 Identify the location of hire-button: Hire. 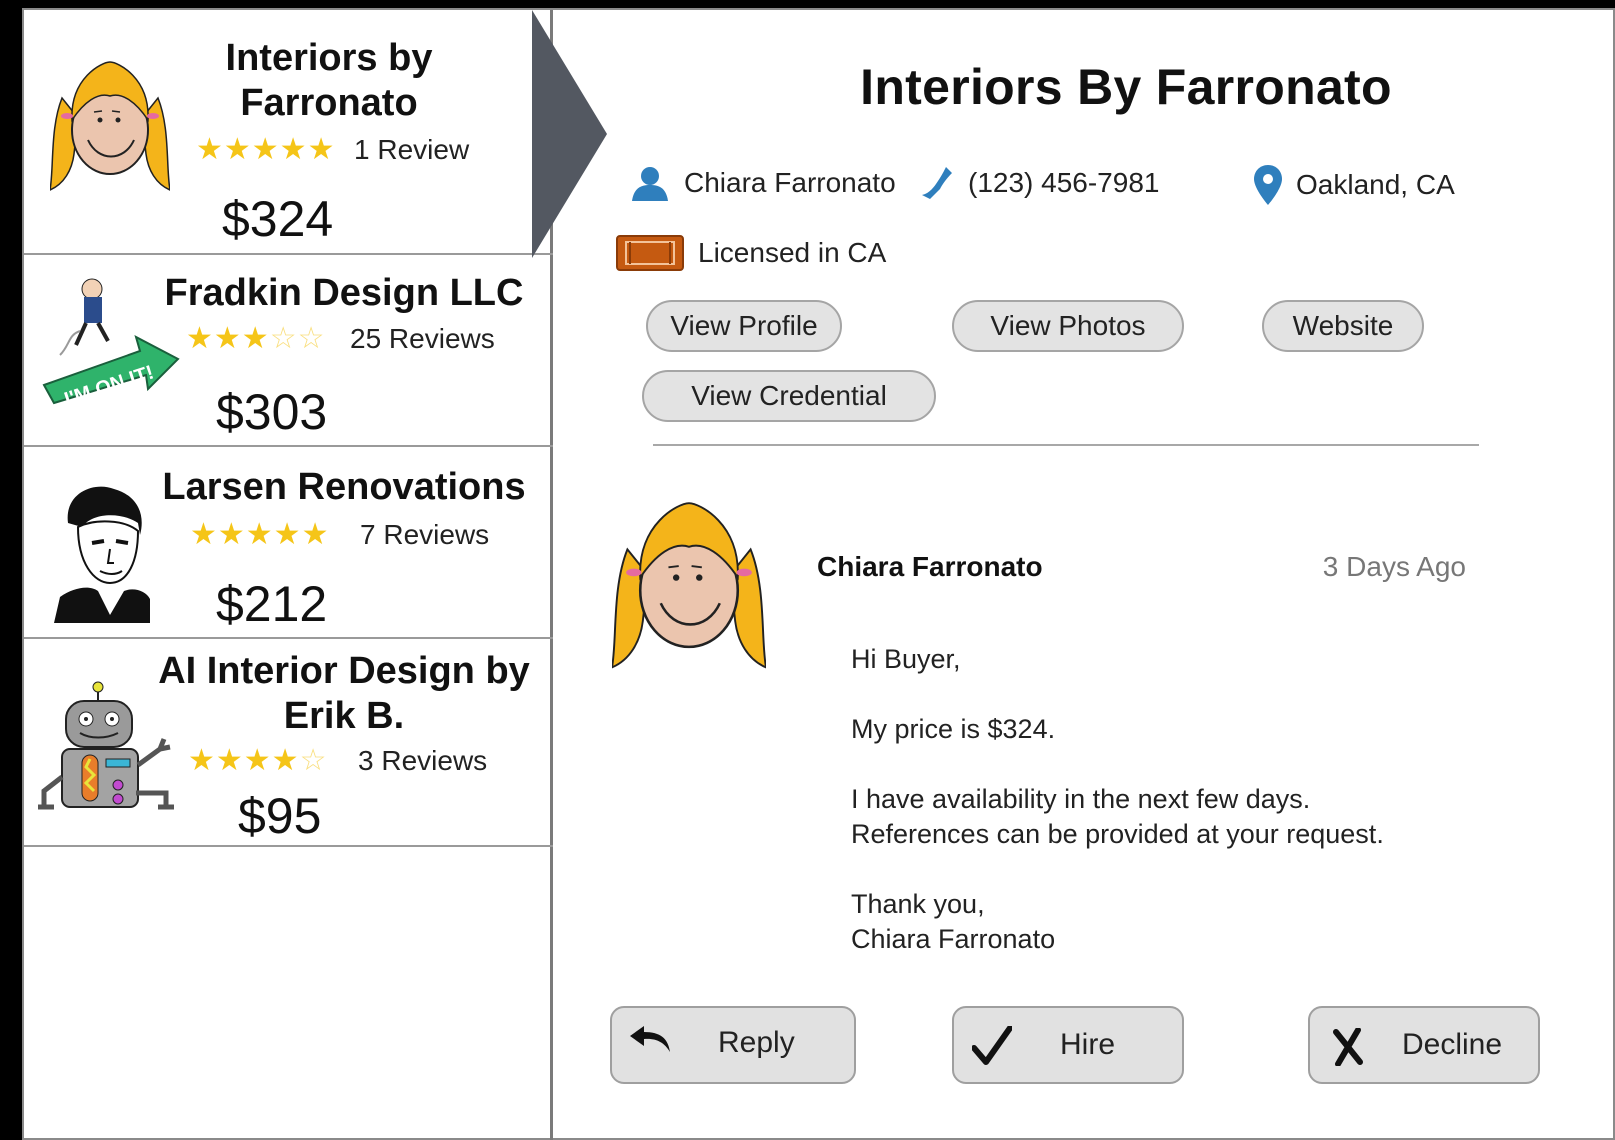
(1068, 1045).